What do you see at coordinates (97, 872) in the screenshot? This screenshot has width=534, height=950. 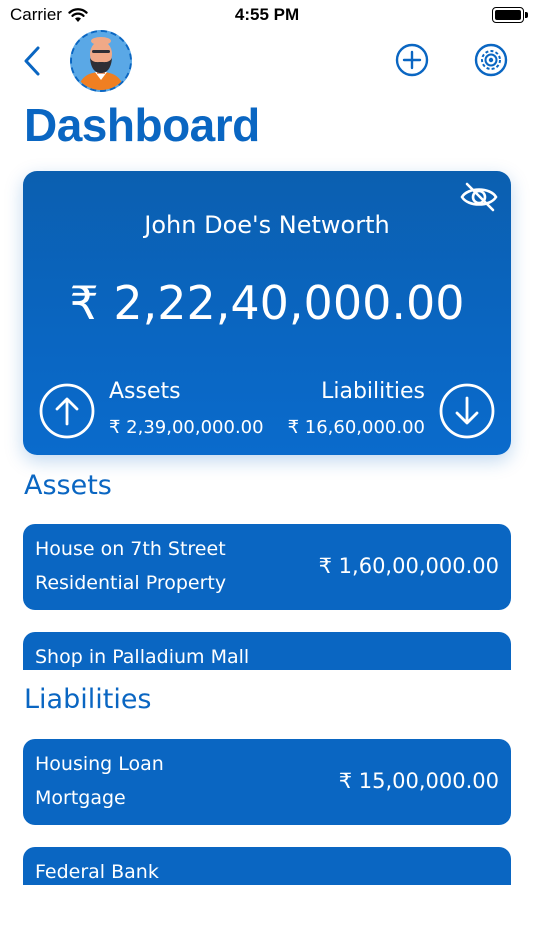 I see `liability-name: Federal Bank` at bounding box center [97, 872].